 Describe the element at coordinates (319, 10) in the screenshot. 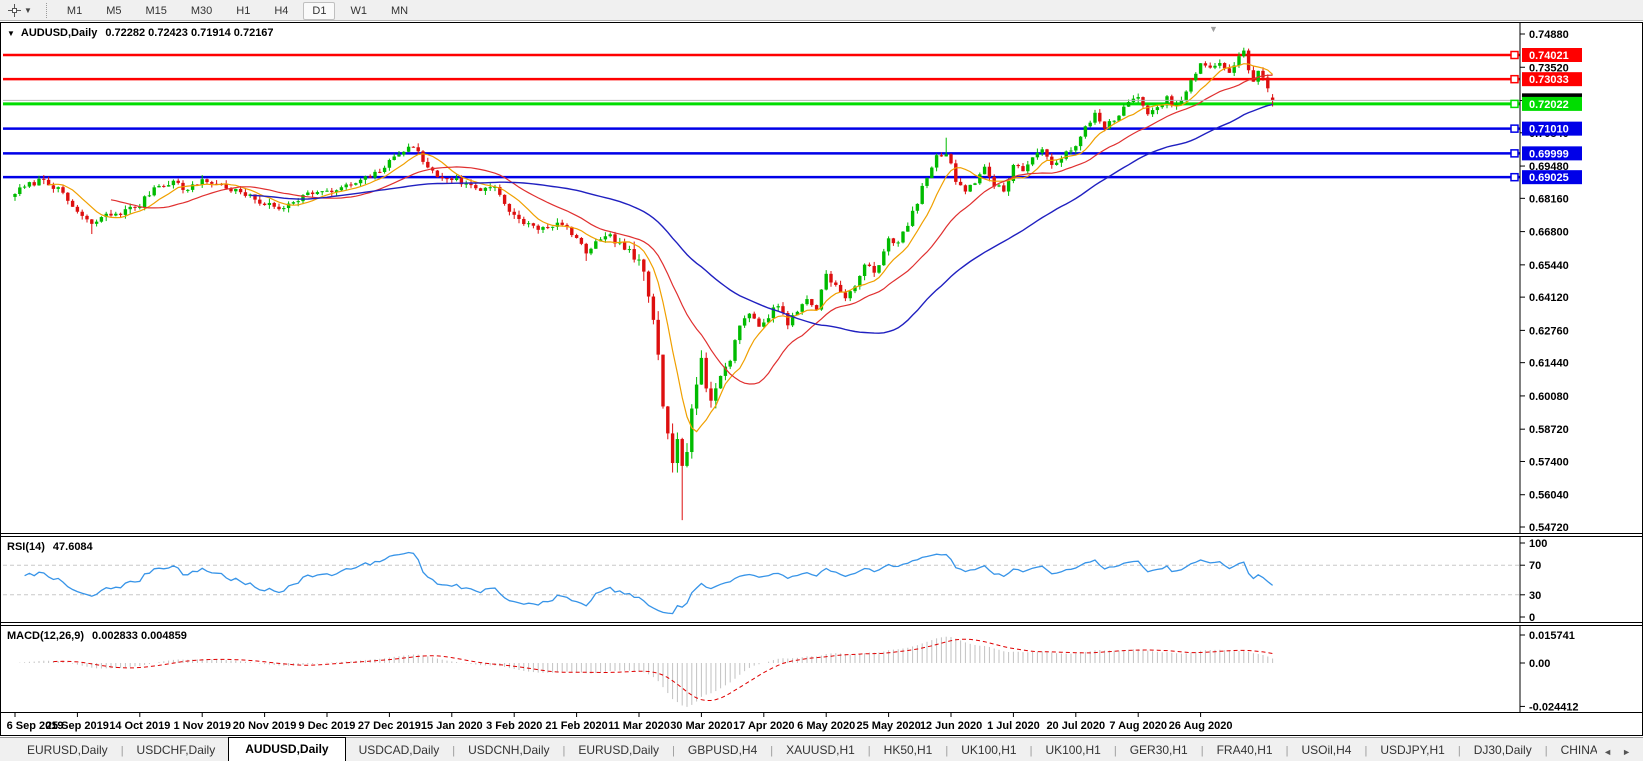

I see `timeframe-button-d1: D1` at that location.